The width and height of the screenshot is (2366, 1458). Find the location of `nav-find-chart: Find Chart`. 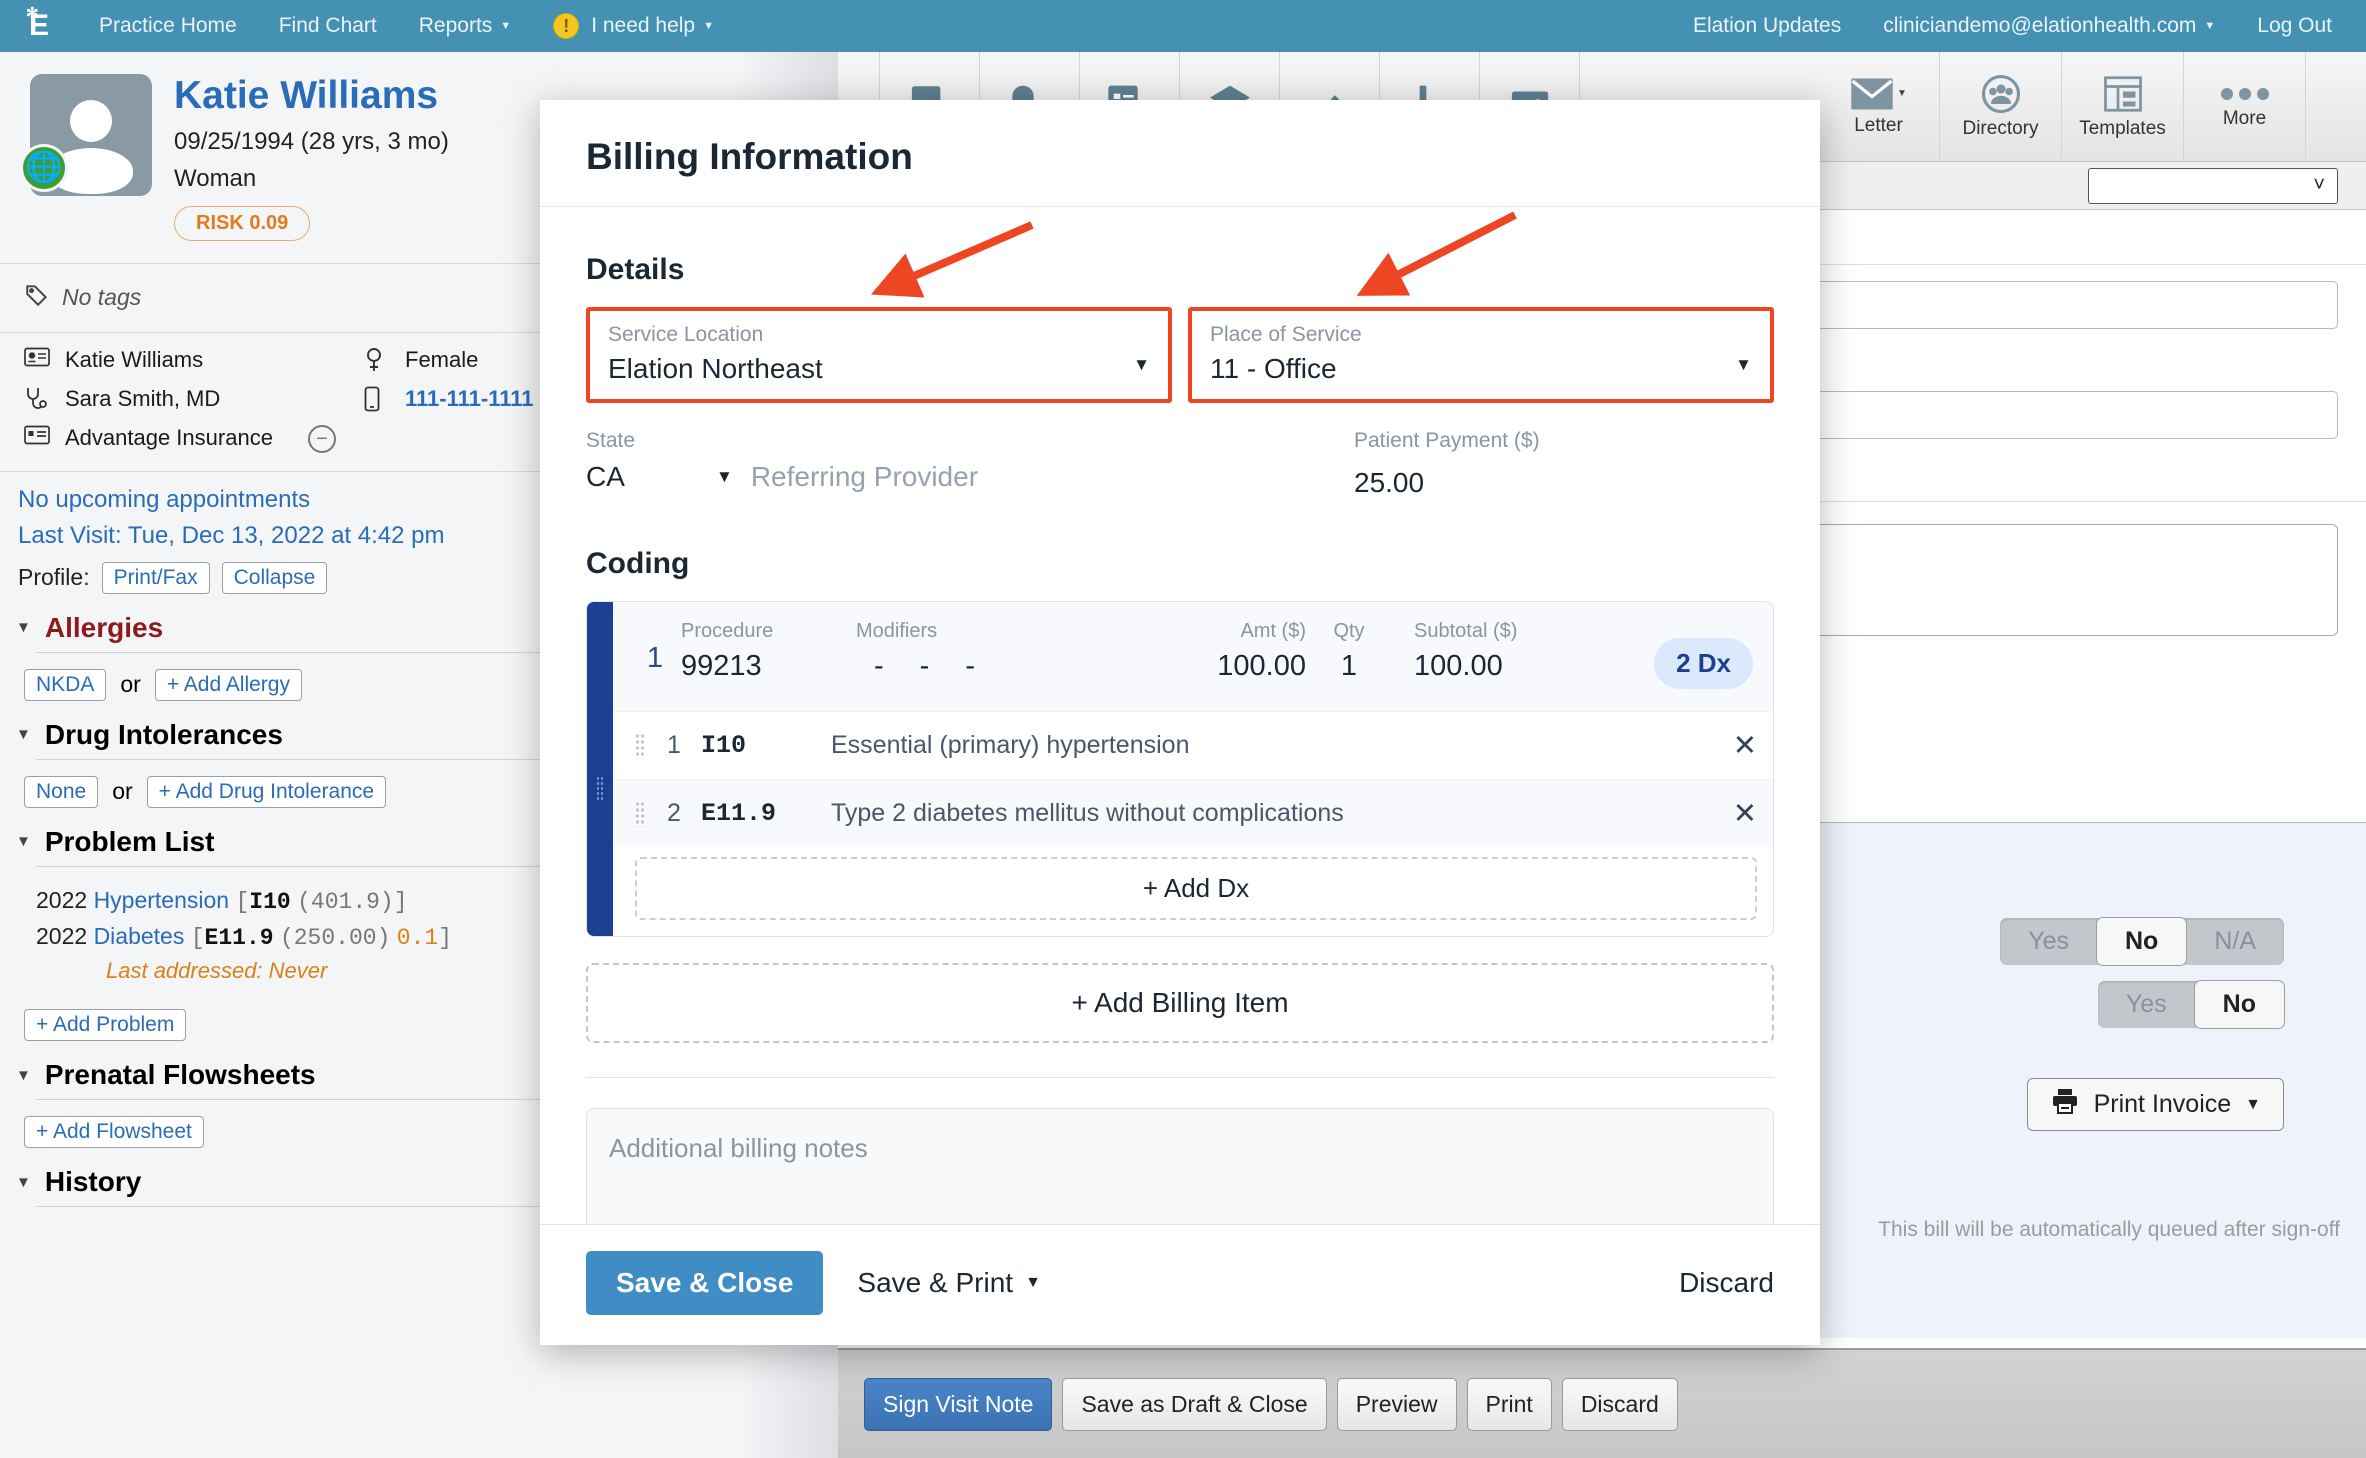

nav-find-chart: Find Chart is located at coordinates (328, 26).